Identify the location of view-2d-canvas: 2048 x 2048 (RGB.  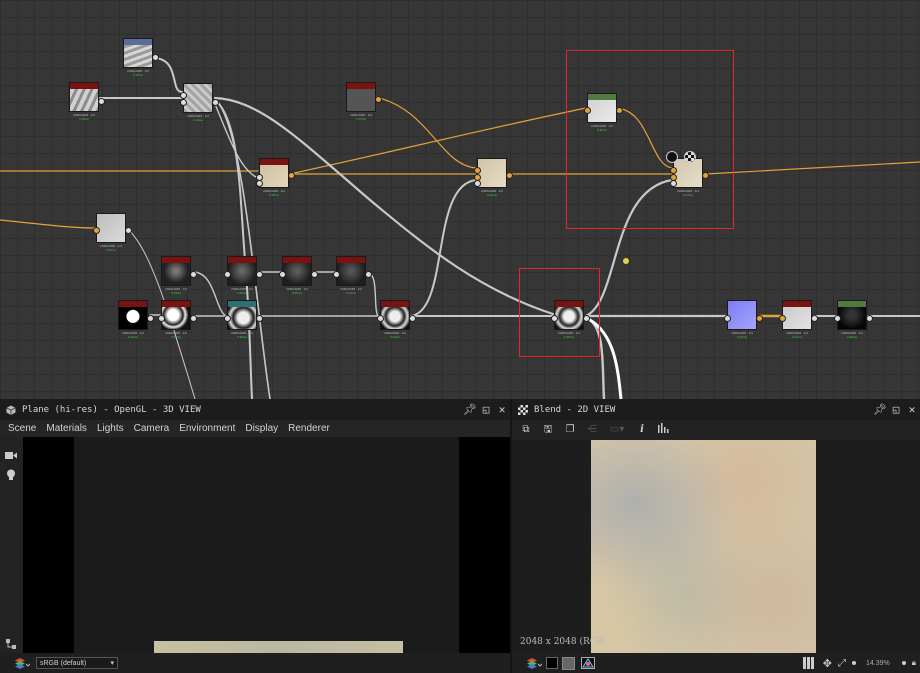
(716, 546).